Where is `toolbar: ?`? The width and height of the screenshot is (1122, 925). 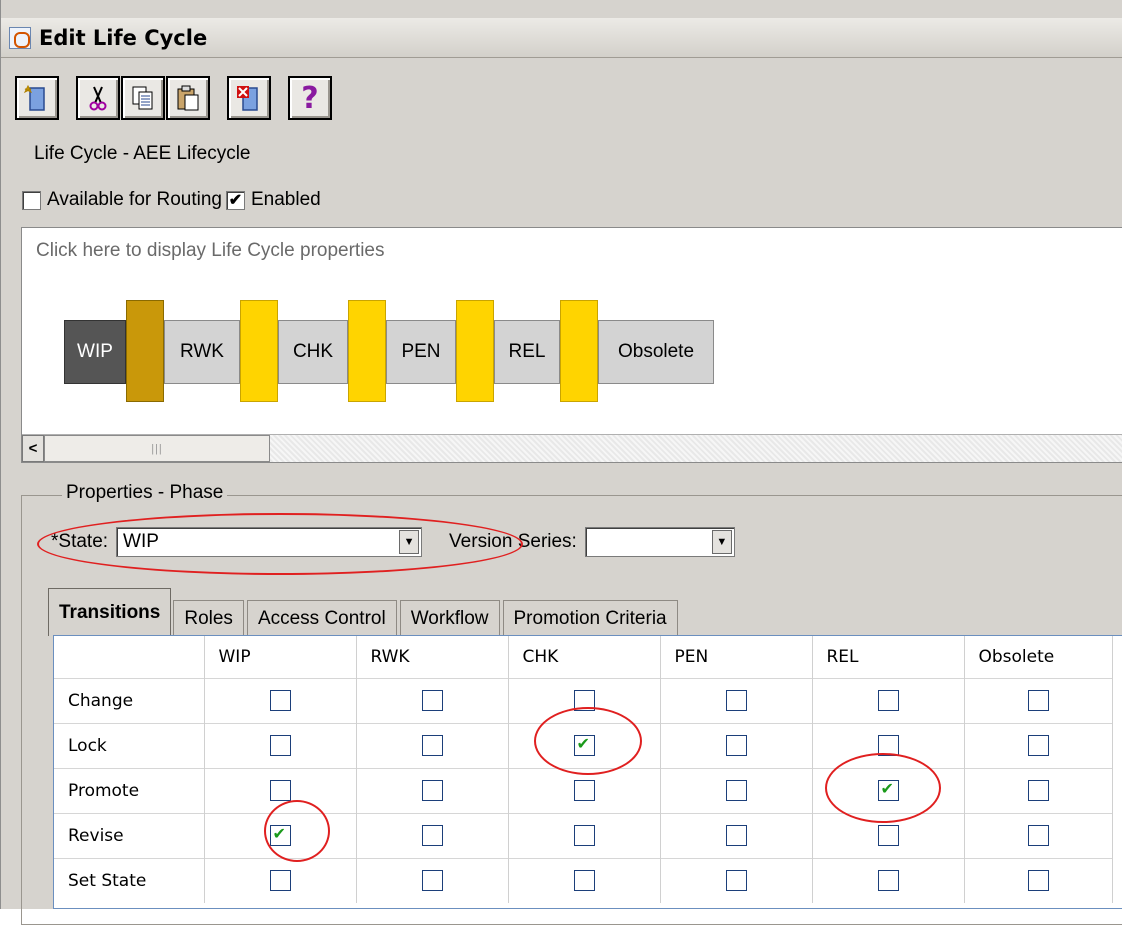
toolbar: ? is located at coordinates (173, 99).